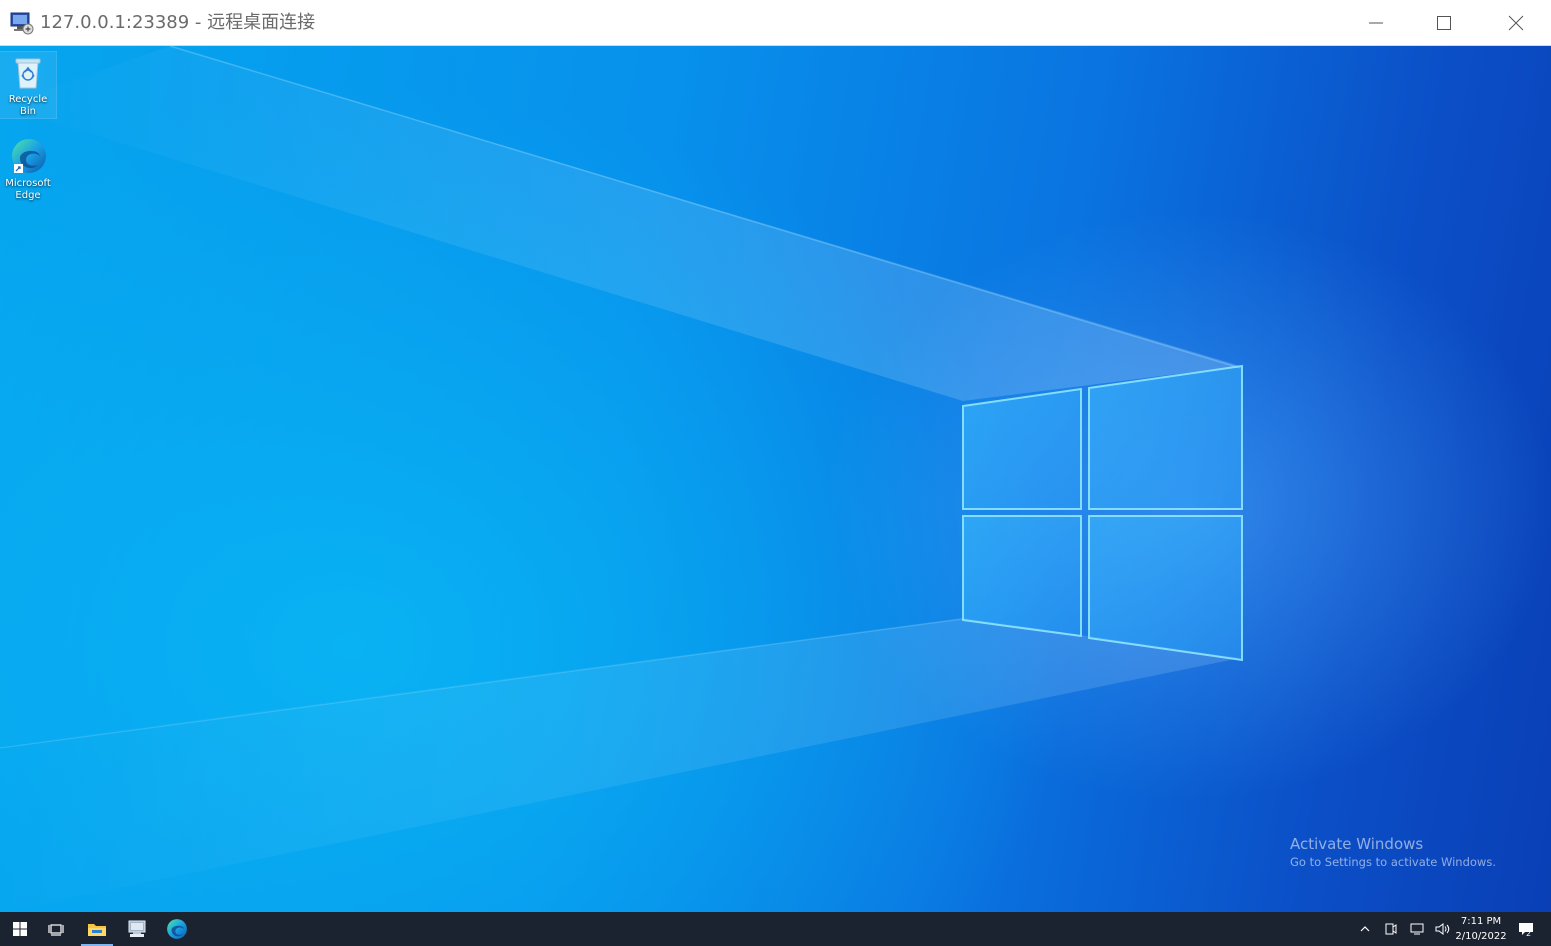 The width and height of the screenshot is (1551, 946). I want to click on rdp-title-bar: 127.0.0.1:23389 - 远程桌面连接, so click(775, 23).